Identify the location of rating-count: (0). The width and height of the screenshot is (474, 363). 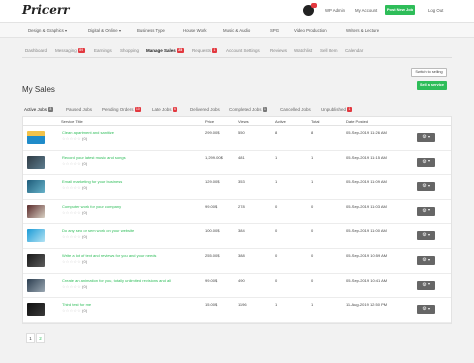
(84, 188).